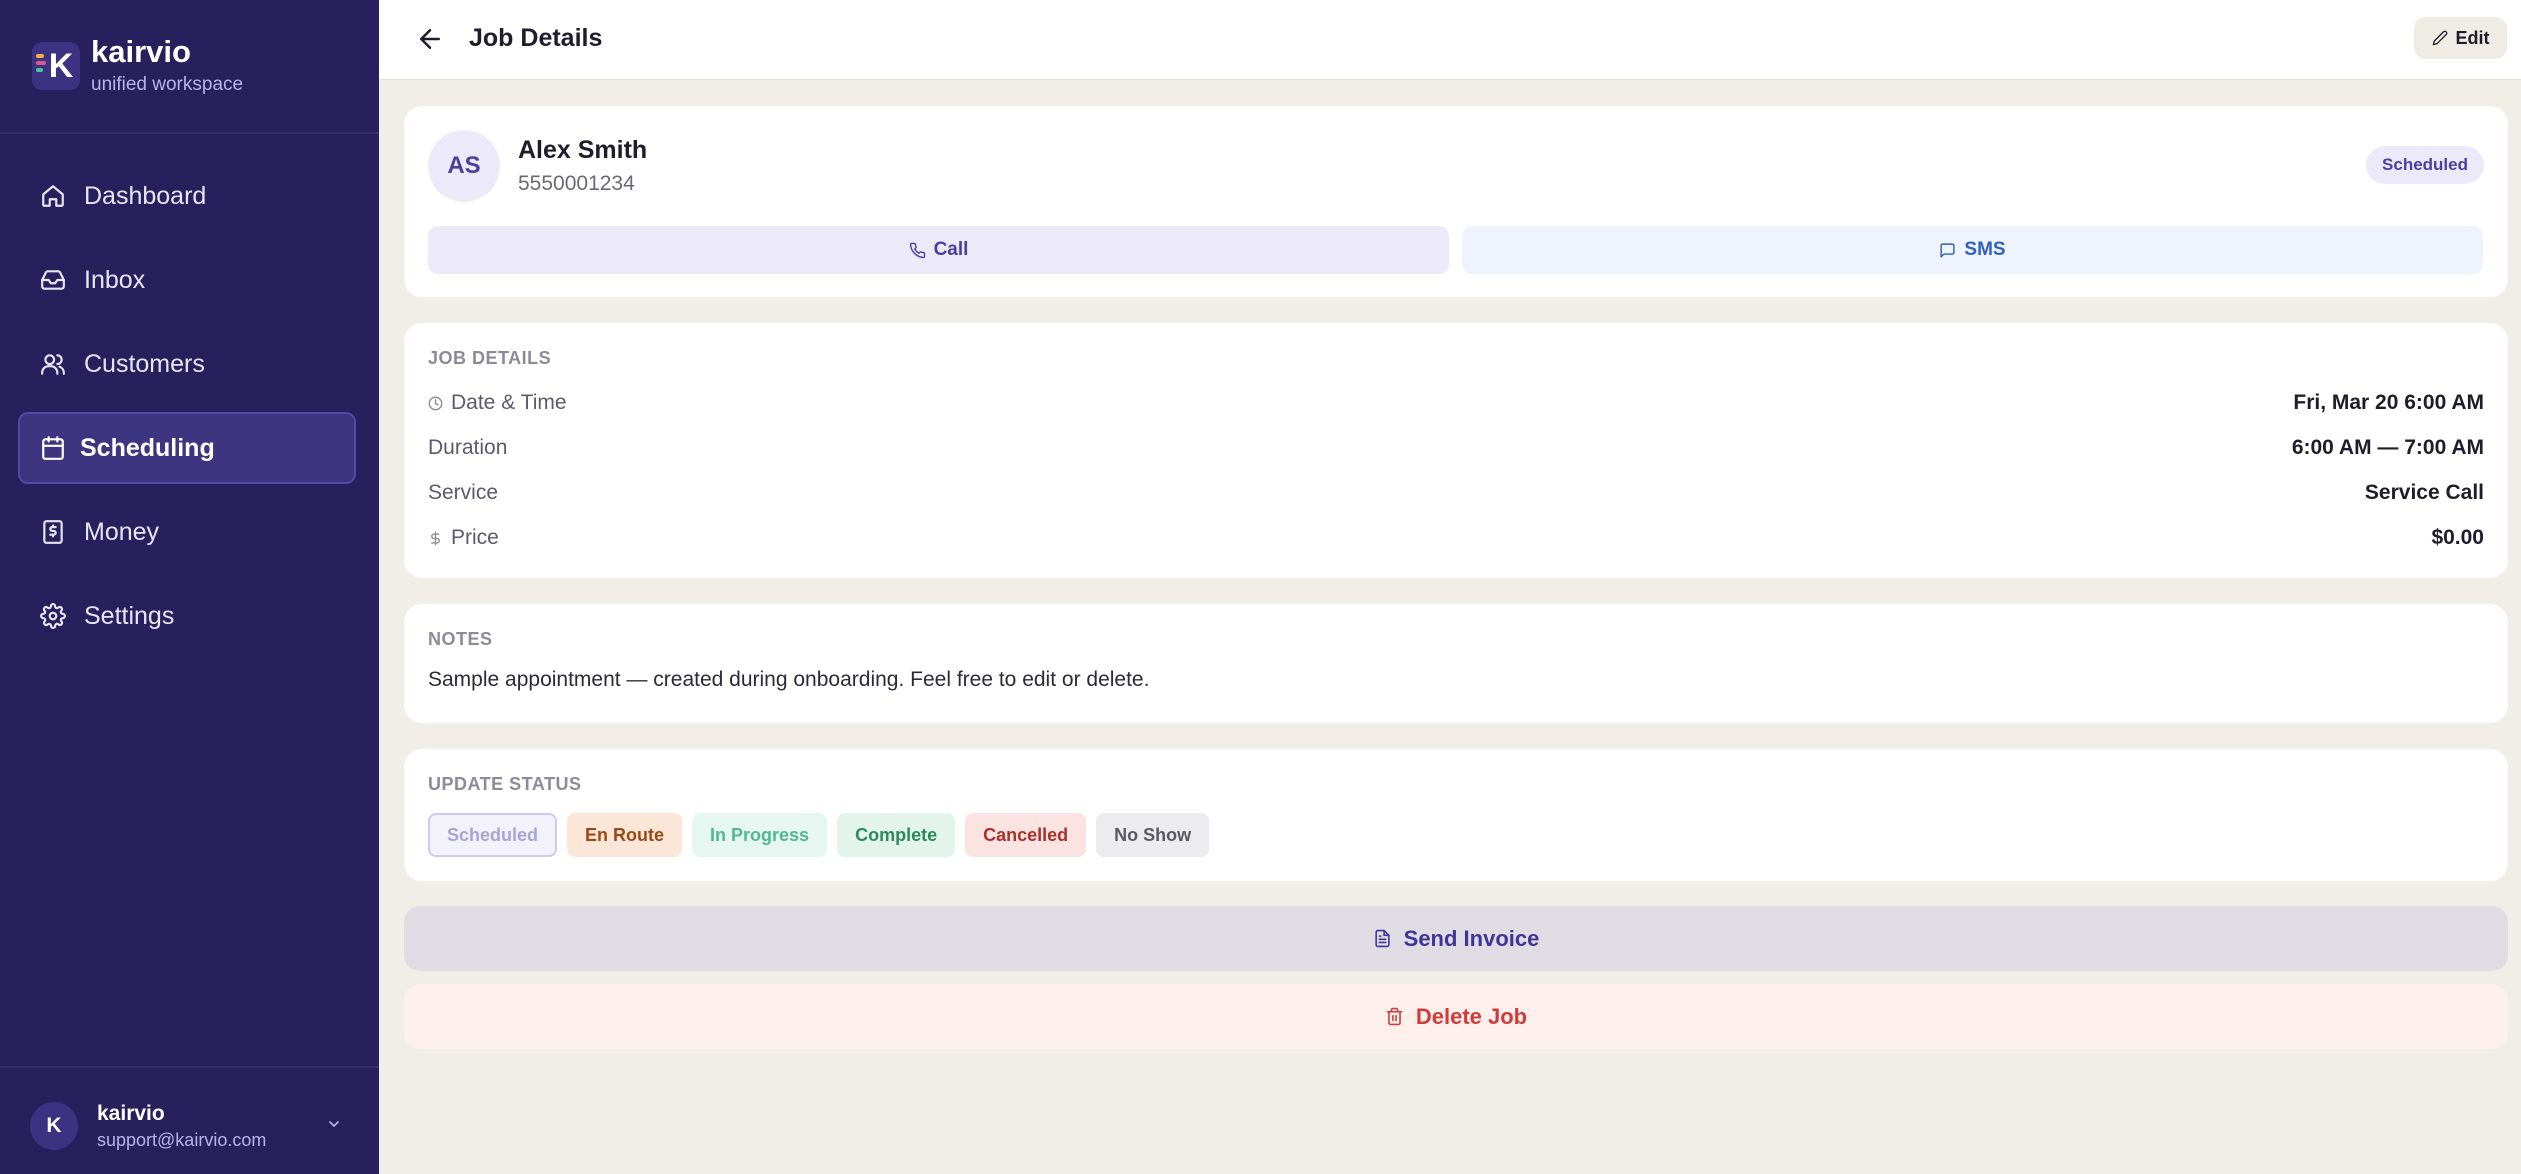 This screenshot has width=2521, height=1174. I want to click on sidebar-item-label: Money, so click(122, 531).